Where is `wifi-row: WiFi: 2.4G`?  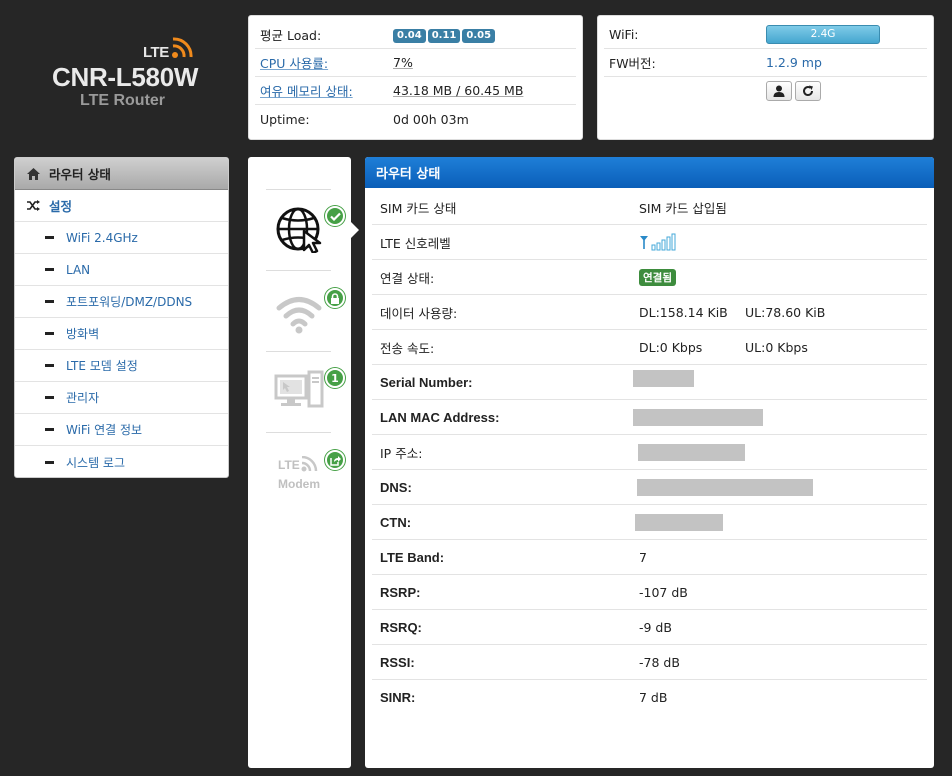
wifi-row: WiFi: 2.4G is located at coordinates (765, 35).